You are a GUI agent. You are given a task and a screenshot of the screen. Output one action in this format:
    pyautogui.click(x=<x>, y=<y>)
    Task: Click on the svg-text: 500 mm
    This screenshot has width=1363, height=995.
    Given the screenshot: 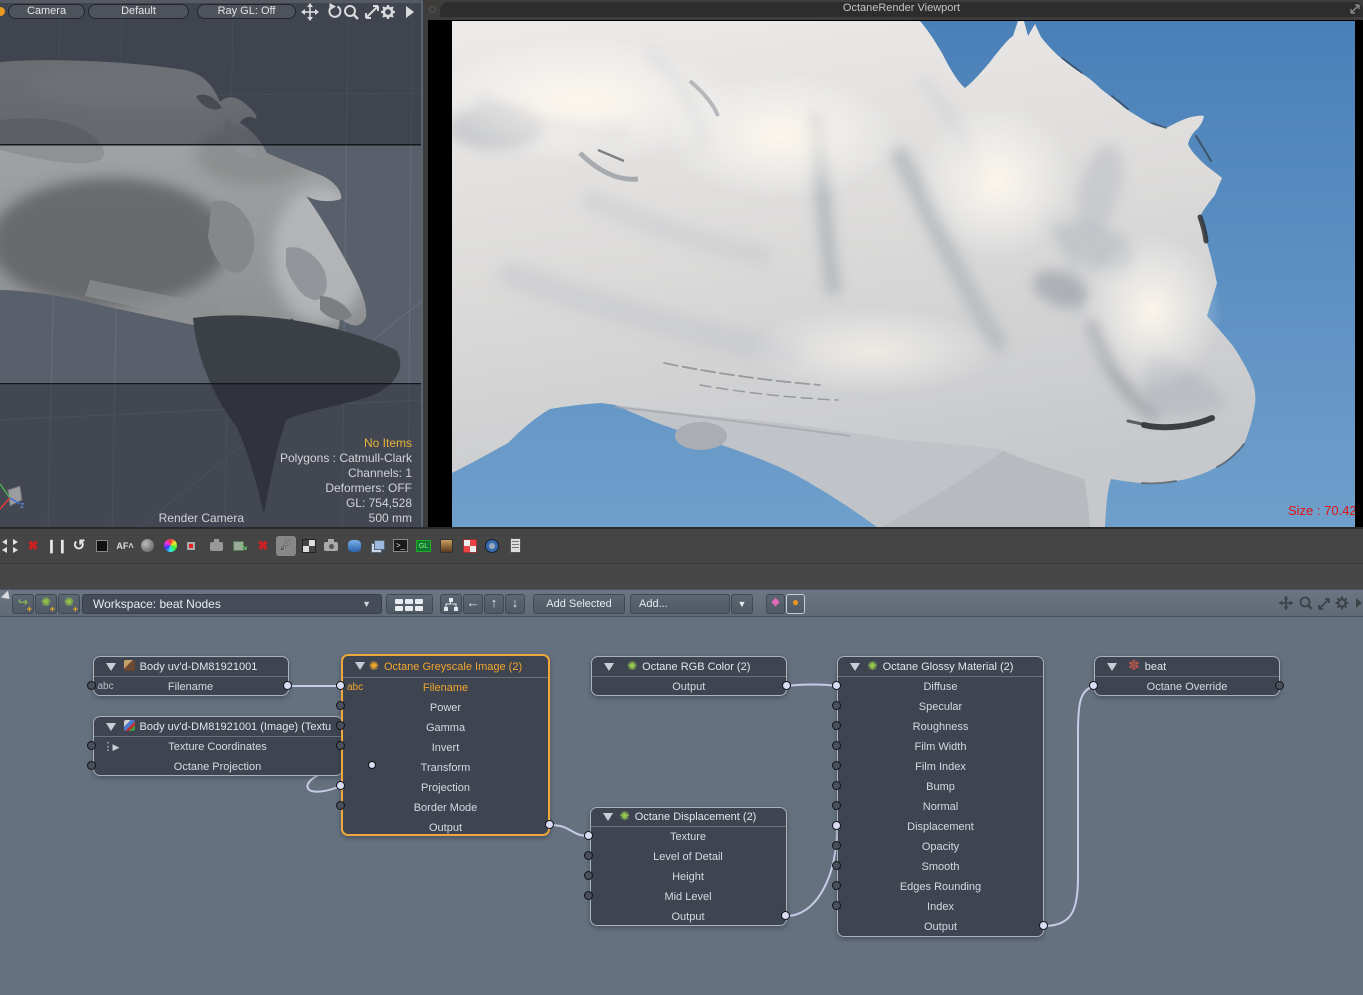 What is the action you would take?
    pyautogui.click(x=390, y=518)
    